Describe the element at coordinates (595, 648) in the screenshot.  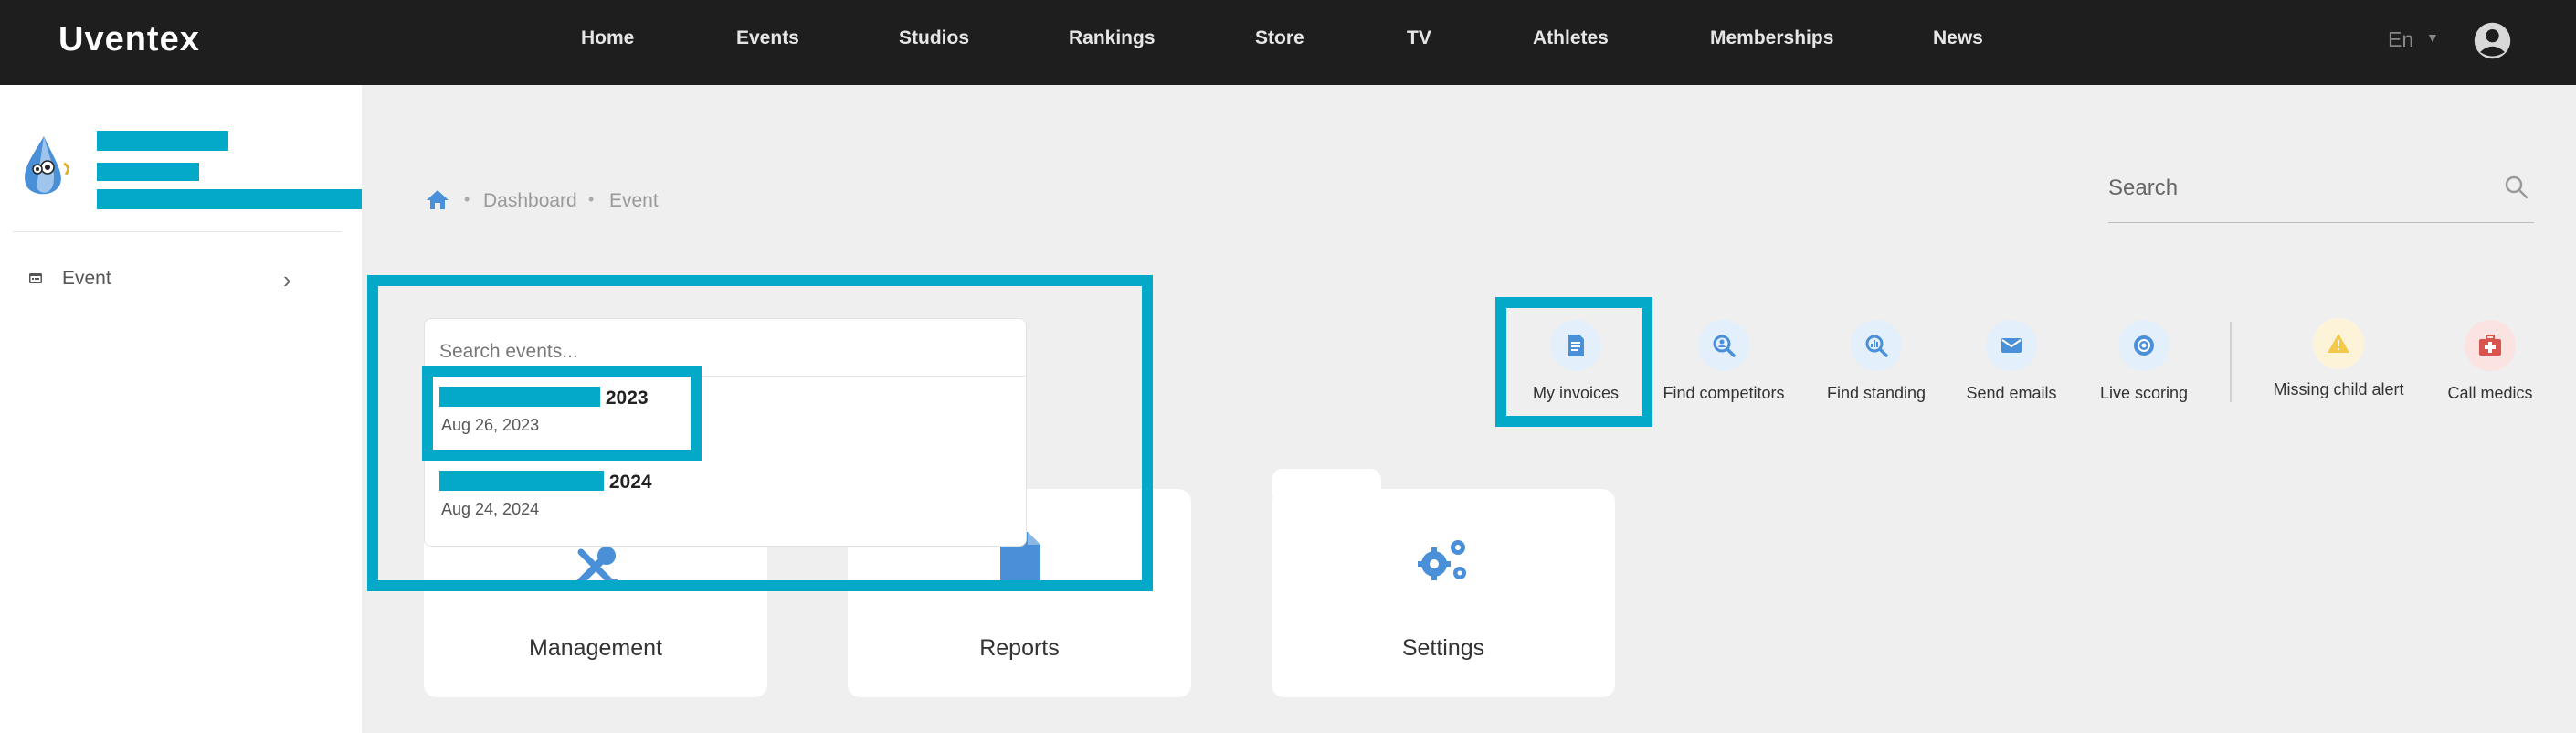
I see `card-label: Management` at that location.